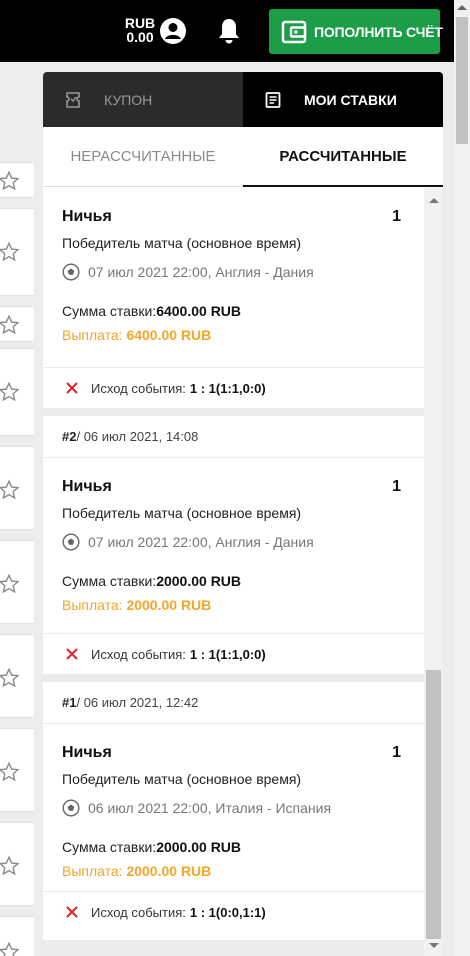 The image size is (470, 956). I want to click on tab-my-bets: МОИ СТАВКИ, so click(343, 99).